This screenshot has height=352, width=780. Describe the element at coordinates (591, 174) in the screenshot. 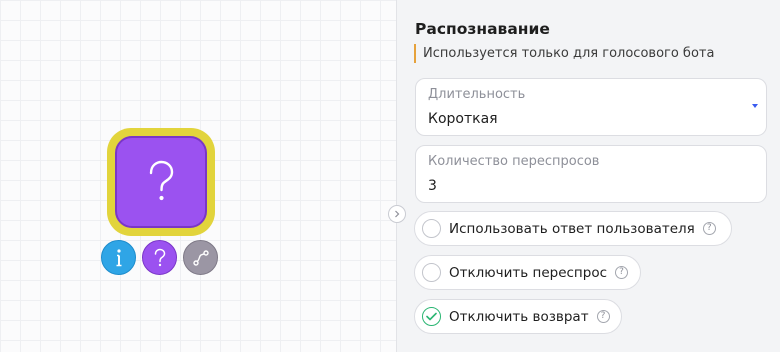

I see `reprompt-count-input: Количество переспросов 3` at that location.